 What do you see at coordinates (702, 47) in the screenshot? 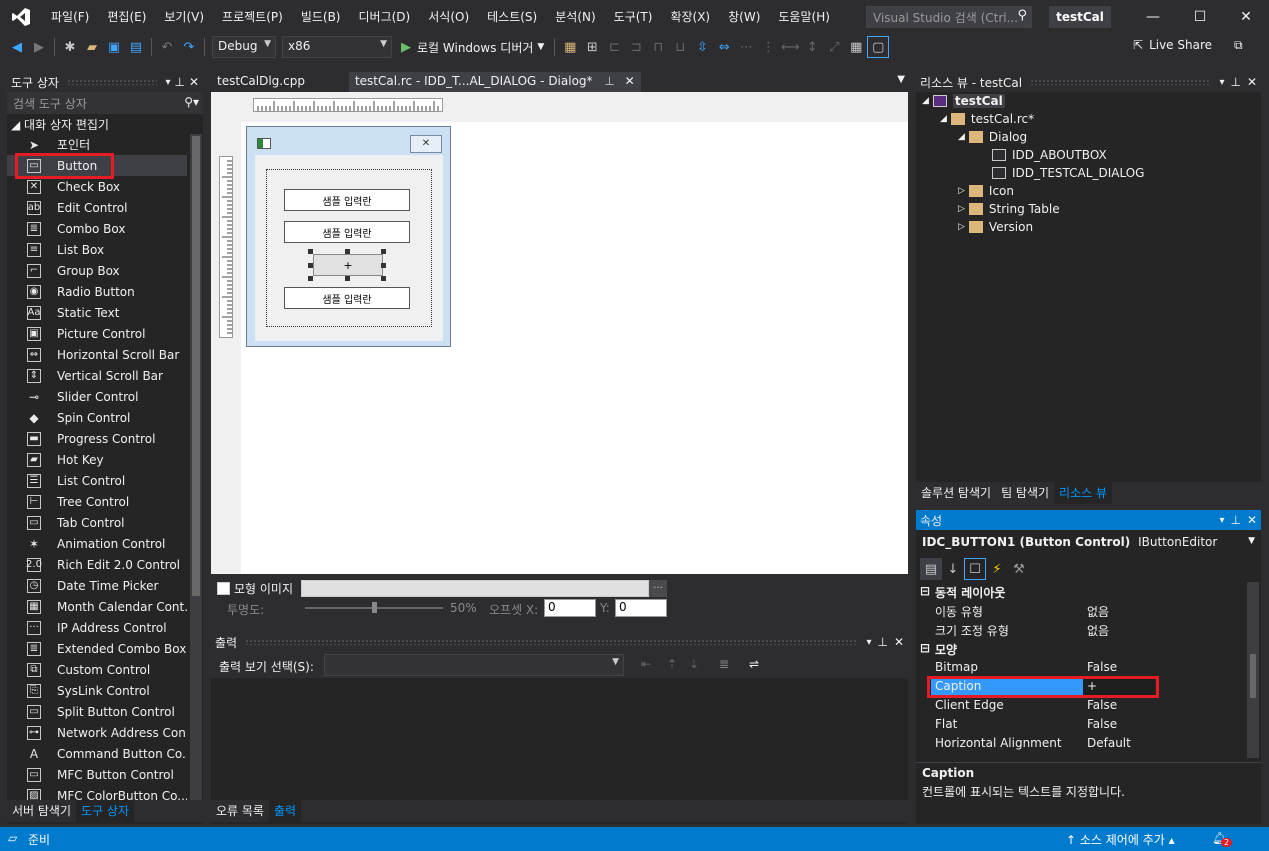
I see `center-vertical-icon: ⇳` at bounding box center [702, 47].